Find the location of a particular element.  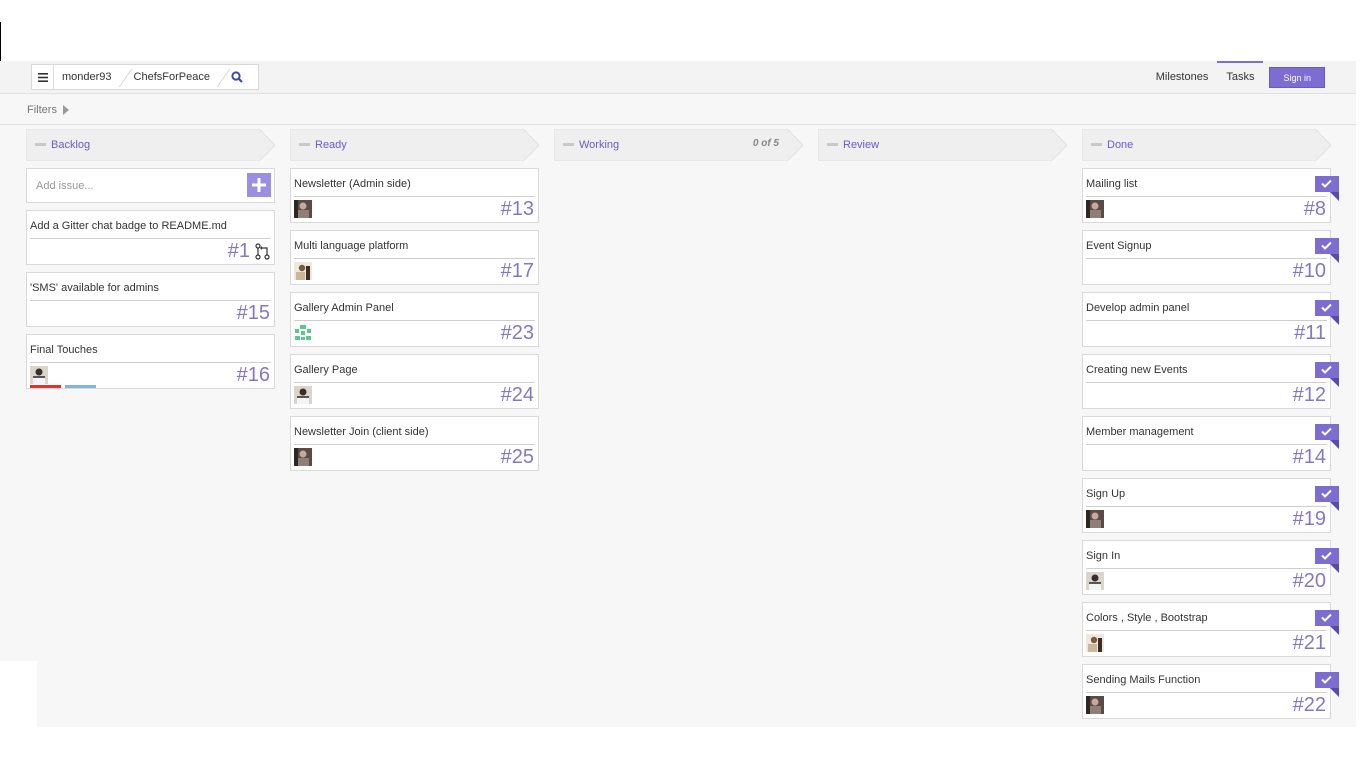

issue-number: #22 is located at coordinates (1309, 705).